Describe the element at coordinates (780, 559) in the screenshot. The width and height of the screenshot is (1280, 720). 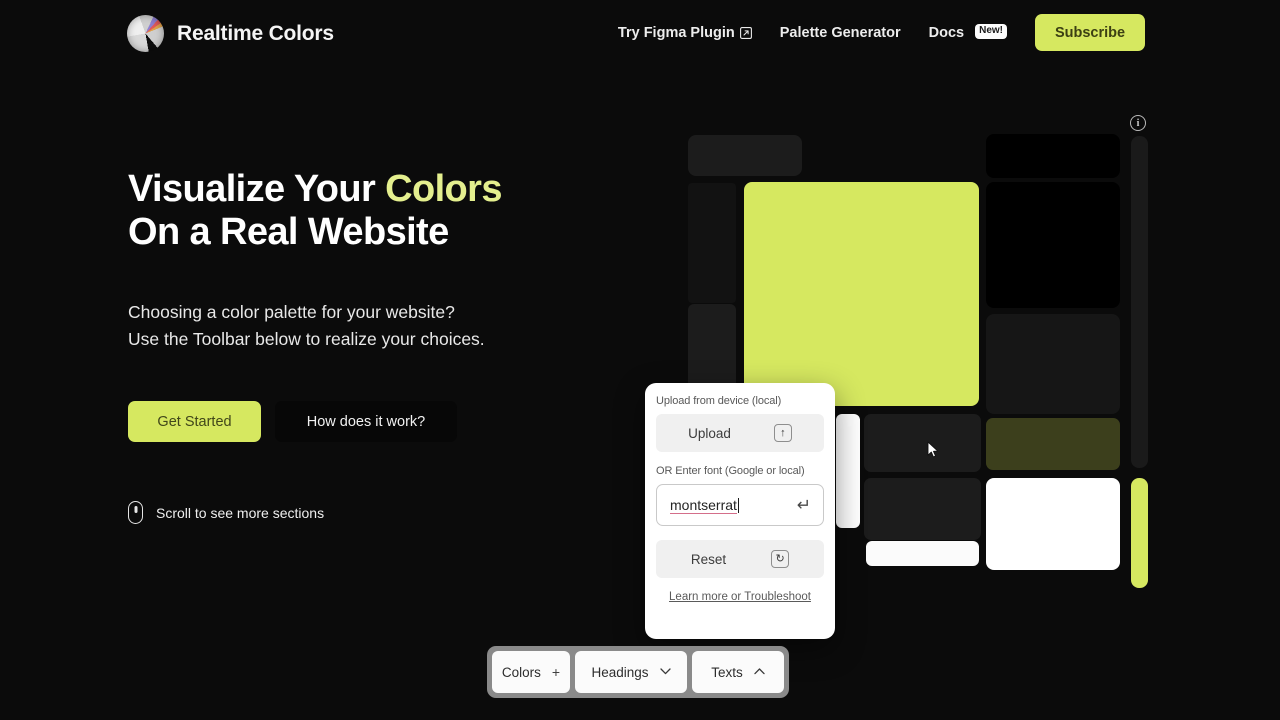
I see `refresh-icon: ↻` at that location.